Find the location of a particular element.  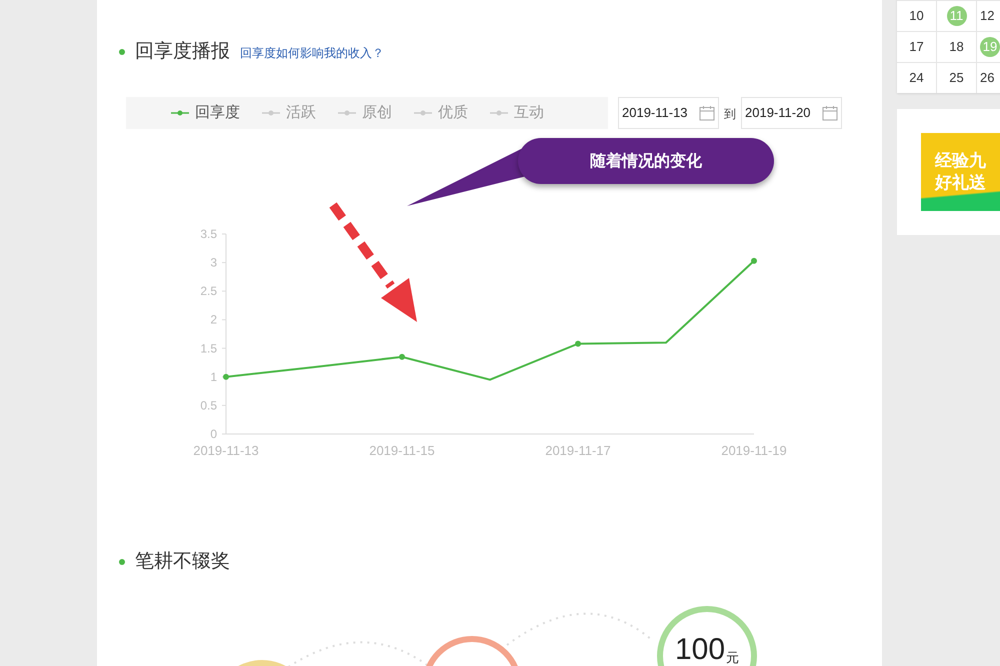

callout-bubble: 随着情况的变化 is located at coordinates (646, 161).